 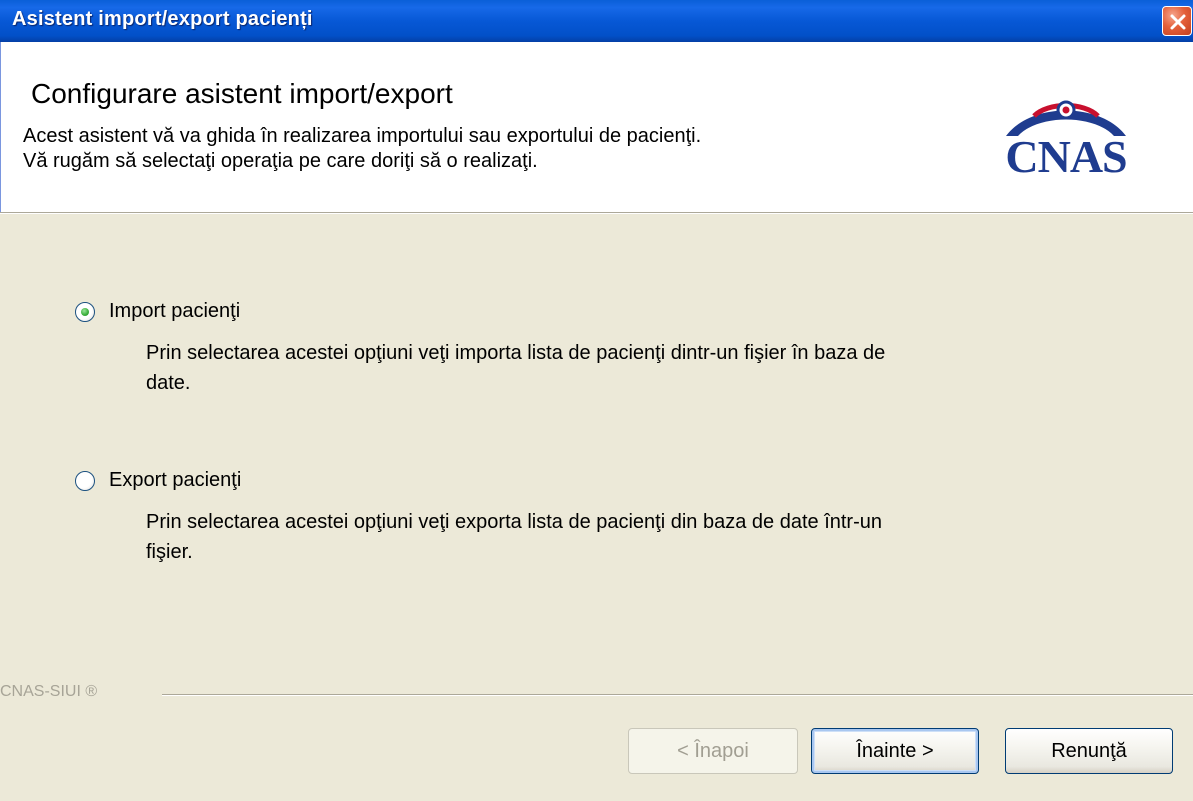 I want to click on next-button: Înainte >, so click(x=895, y=751).